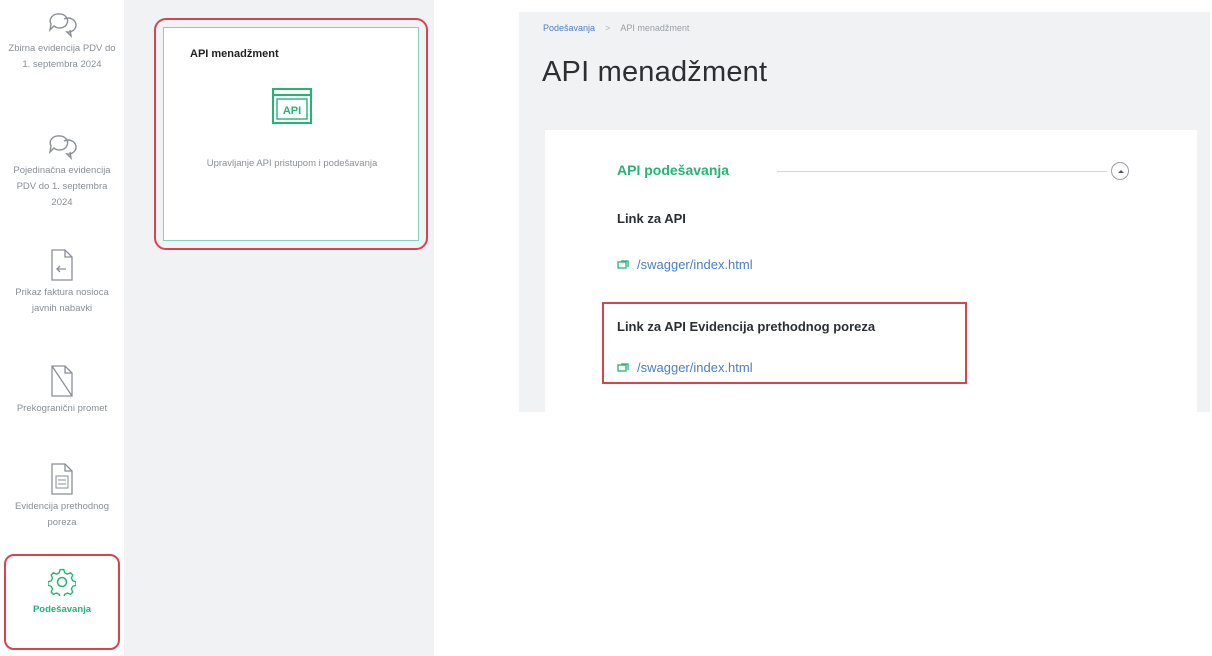 This screenshot has width=1212, height=656. What do you see at coordinates (655, 72) in the screenshot?
I see `page-title: API menadžment` at bounding box center [655, 72].